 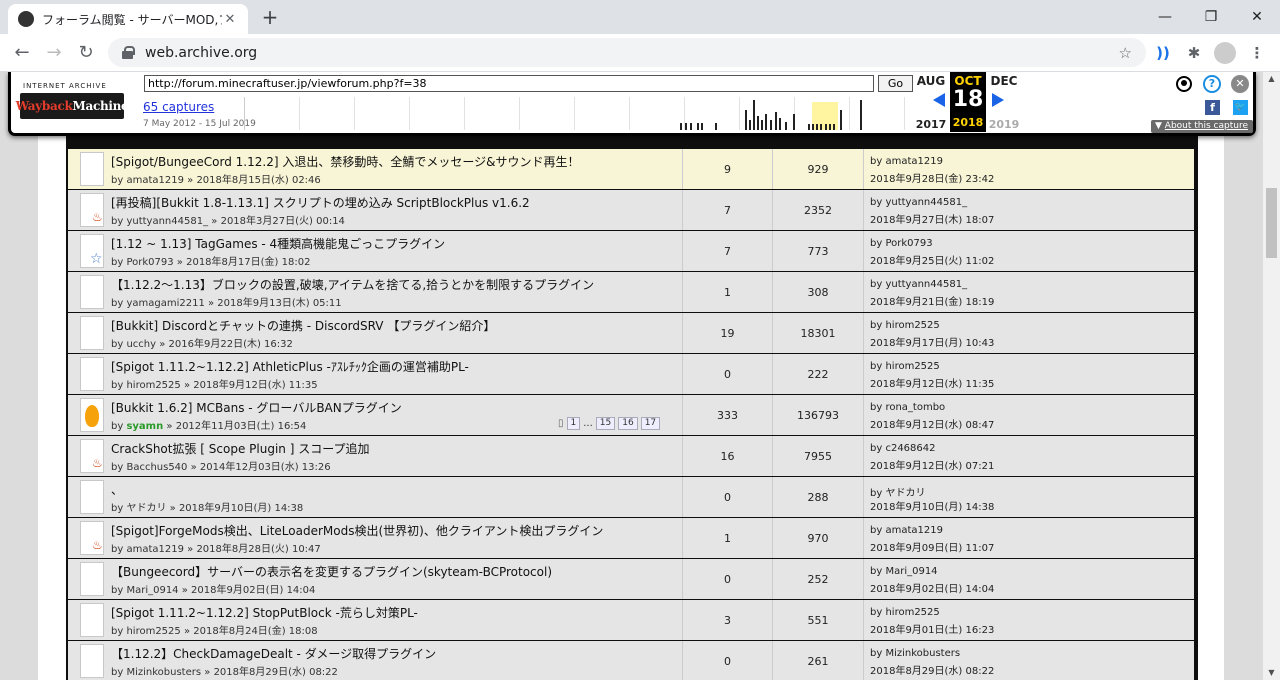 What do you see at coordinates (911, 571) in the screenshot?
I see `last-poster-link: Mari_0914` at bounding box center [911, 571].